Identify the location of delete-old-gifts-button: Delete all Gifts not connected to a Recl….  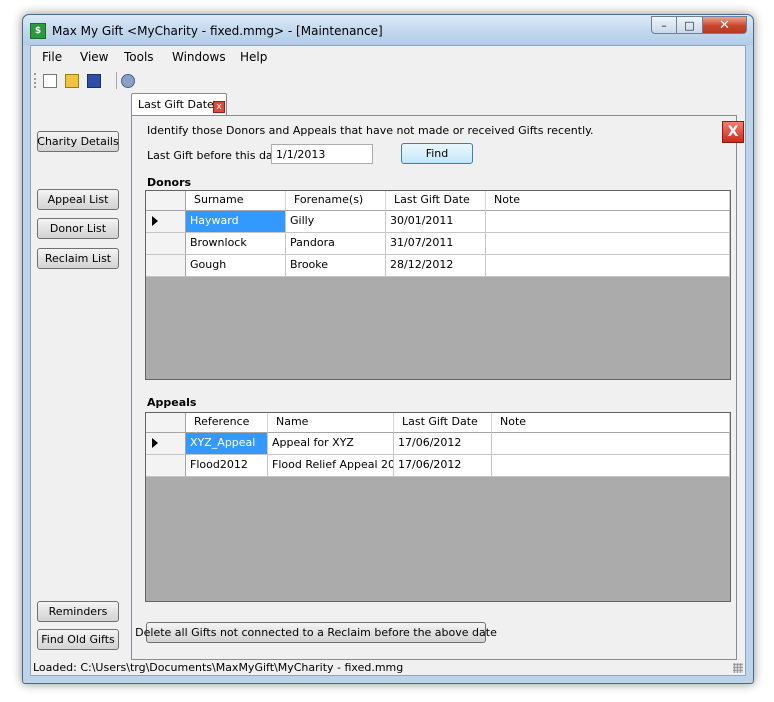
(316, 632).